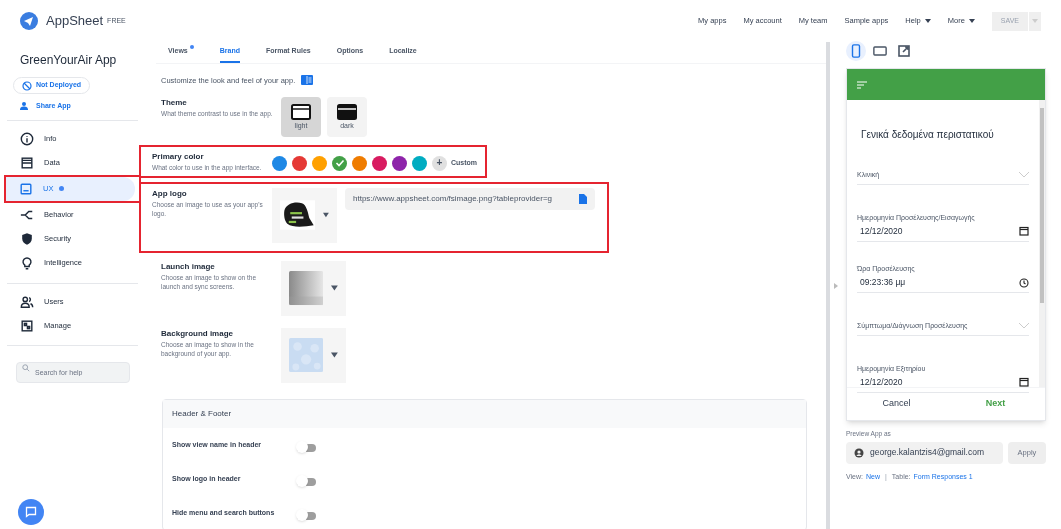 The height and width of the screenshot is (529, 1061). Describe the element at coordinates (69, 60) in the screenshot. I see `app-name: GreenYourAir App` at that location.